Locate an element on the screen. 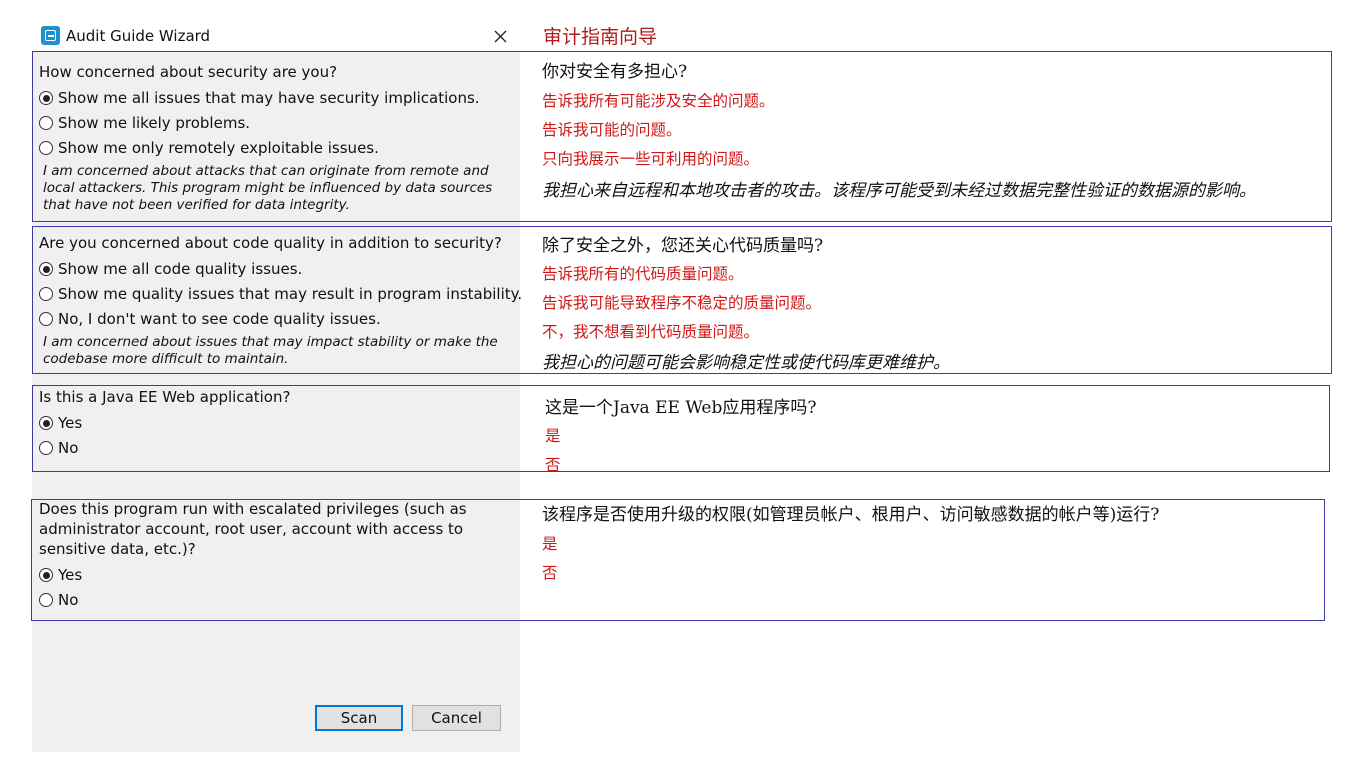 This screenshot has height=761, width=1367. javaee-question-cn: 这是一个Java EE Web应用程序吗? is located at coordinates (681, 408).